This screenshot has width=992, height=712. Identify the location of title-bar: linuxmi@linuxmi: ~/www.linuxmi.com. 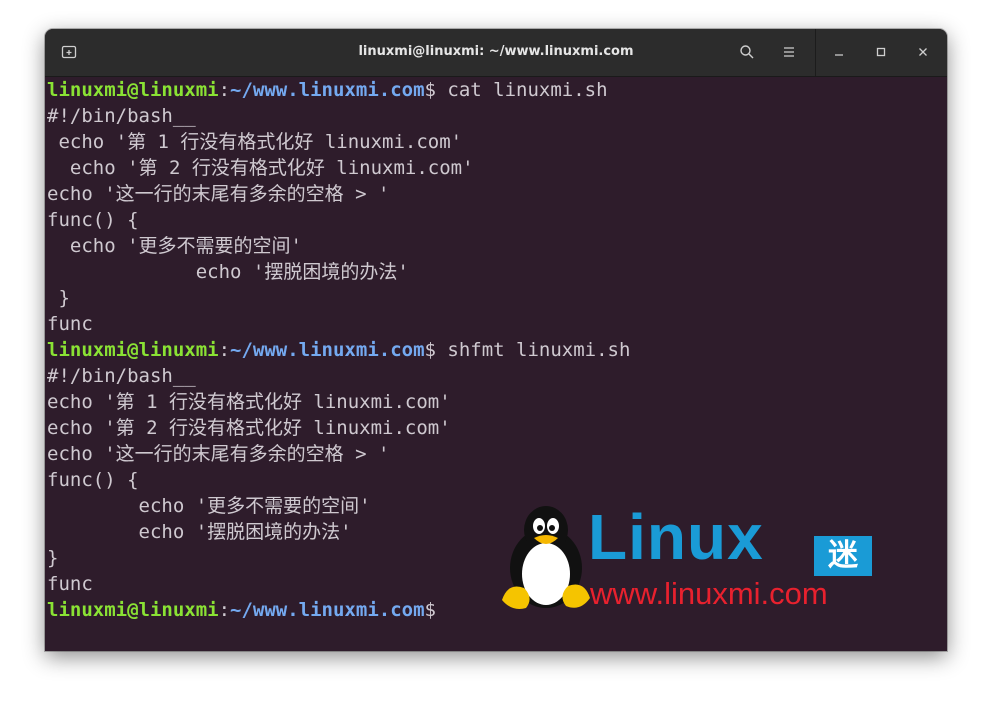
(496, 53).